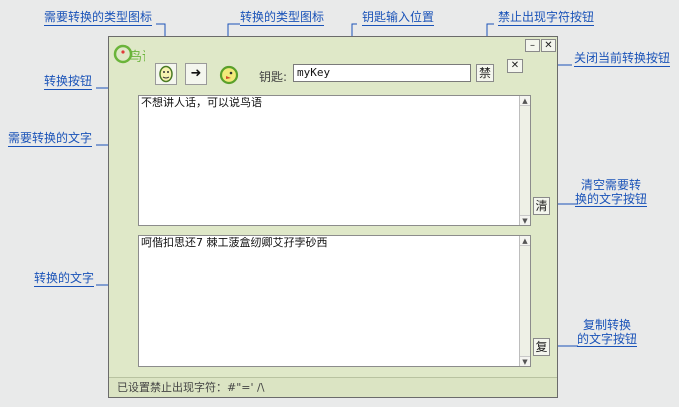 Image resolution: width=679 pixels, height=407 pixels. I want to click on annotation-clear-line2: 换的文字按钮, so click(610, 199).